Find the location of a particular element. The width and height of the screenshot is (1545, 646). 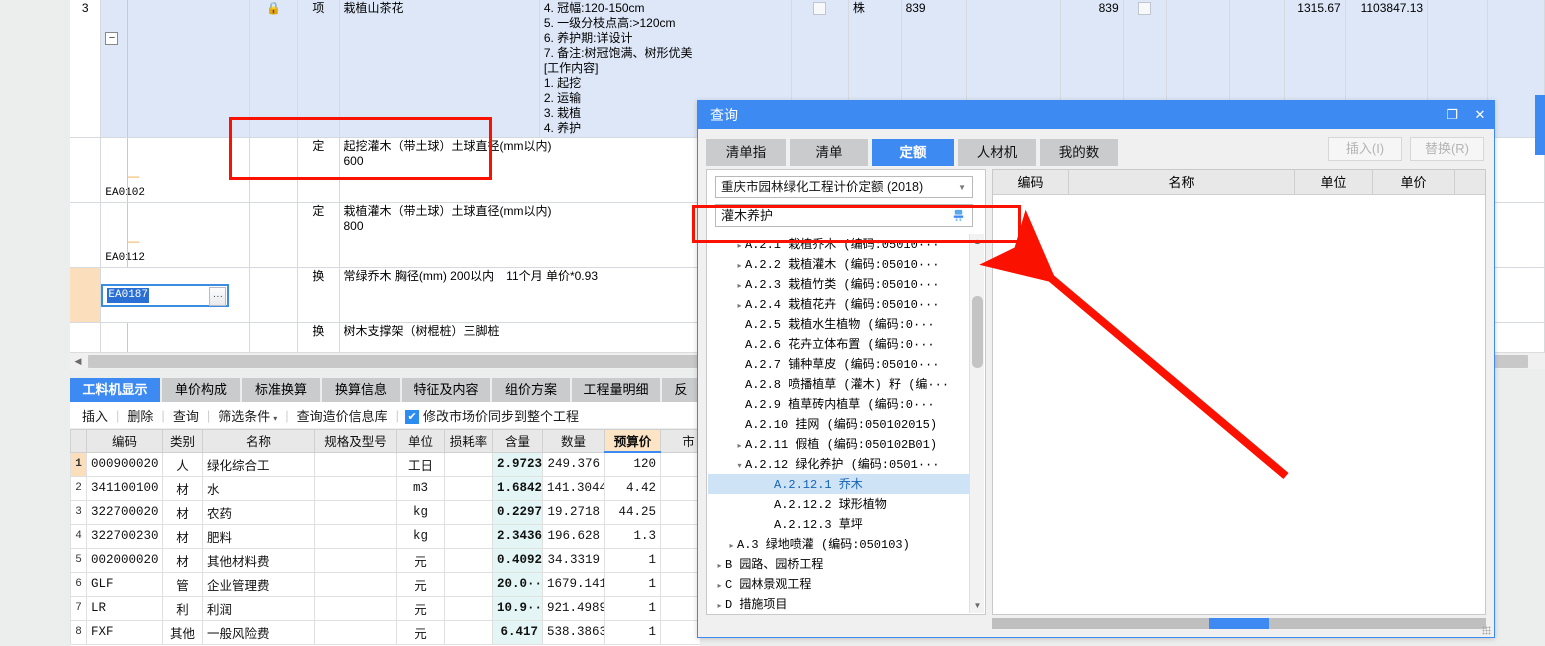

collapse-icon: ▾ is located at coordinates (739, 466).